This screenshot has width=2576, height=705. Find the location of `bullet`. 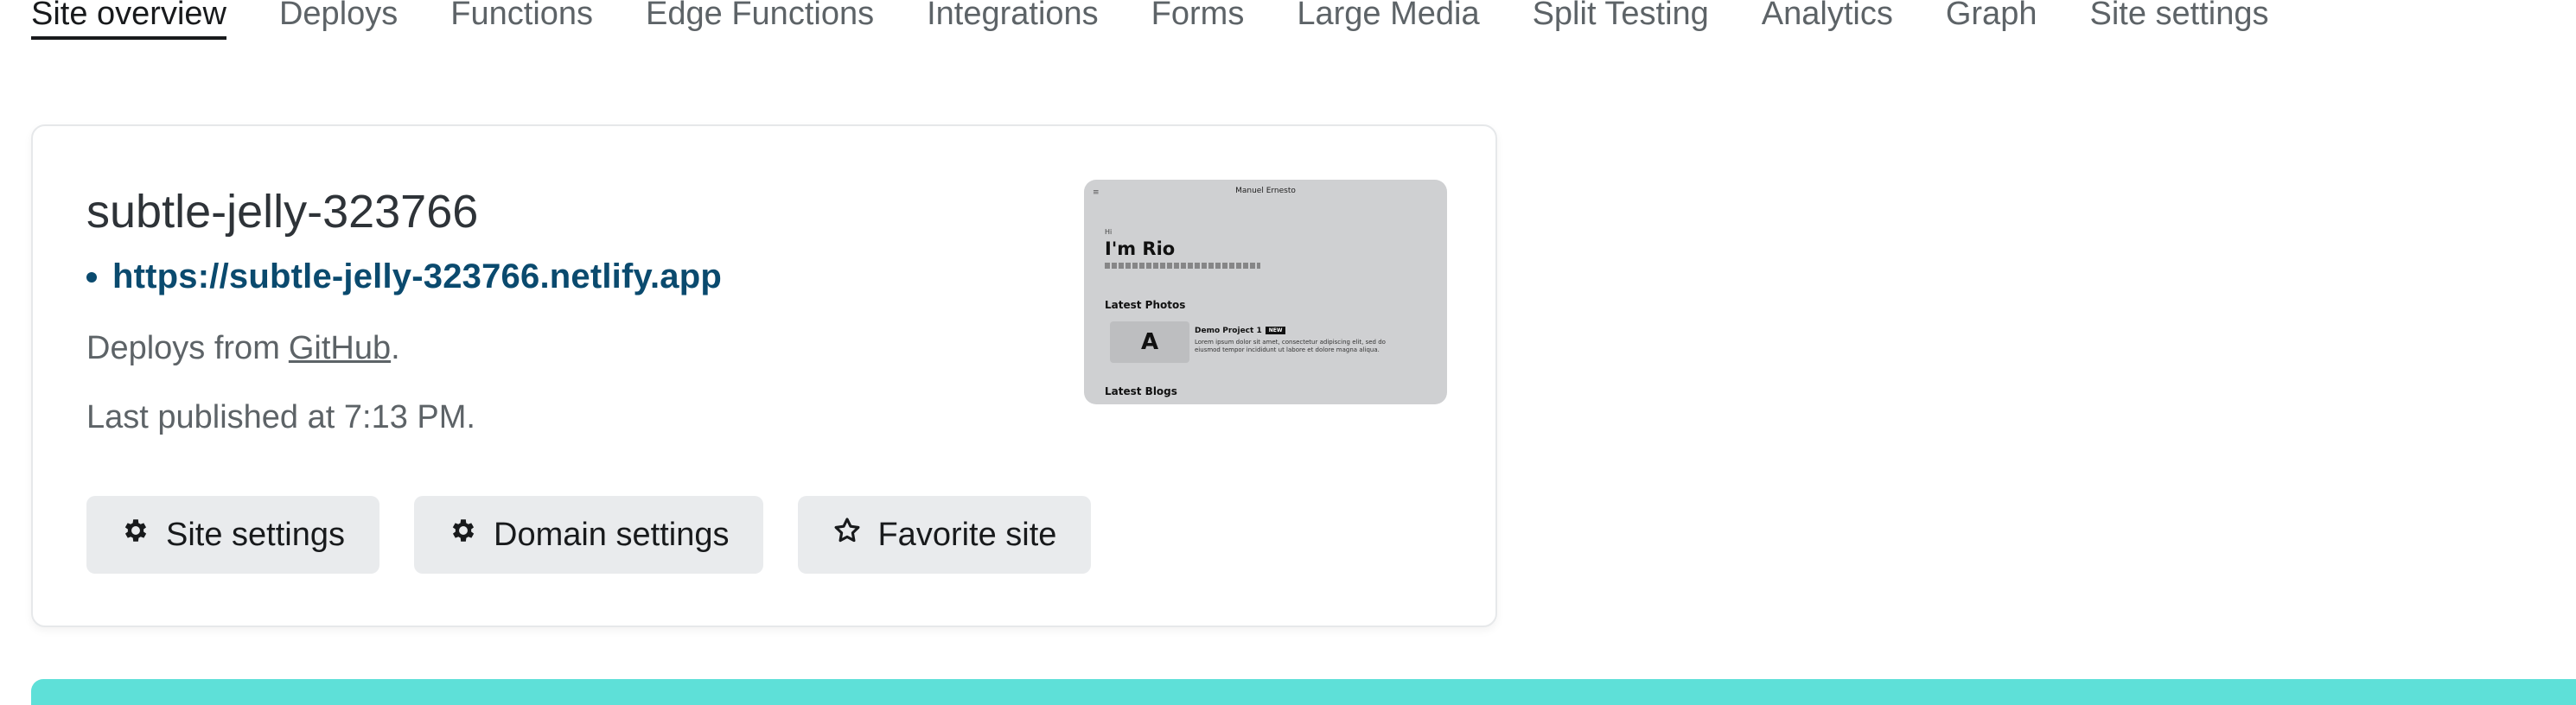

bullet is located at coordinates (91, 277).